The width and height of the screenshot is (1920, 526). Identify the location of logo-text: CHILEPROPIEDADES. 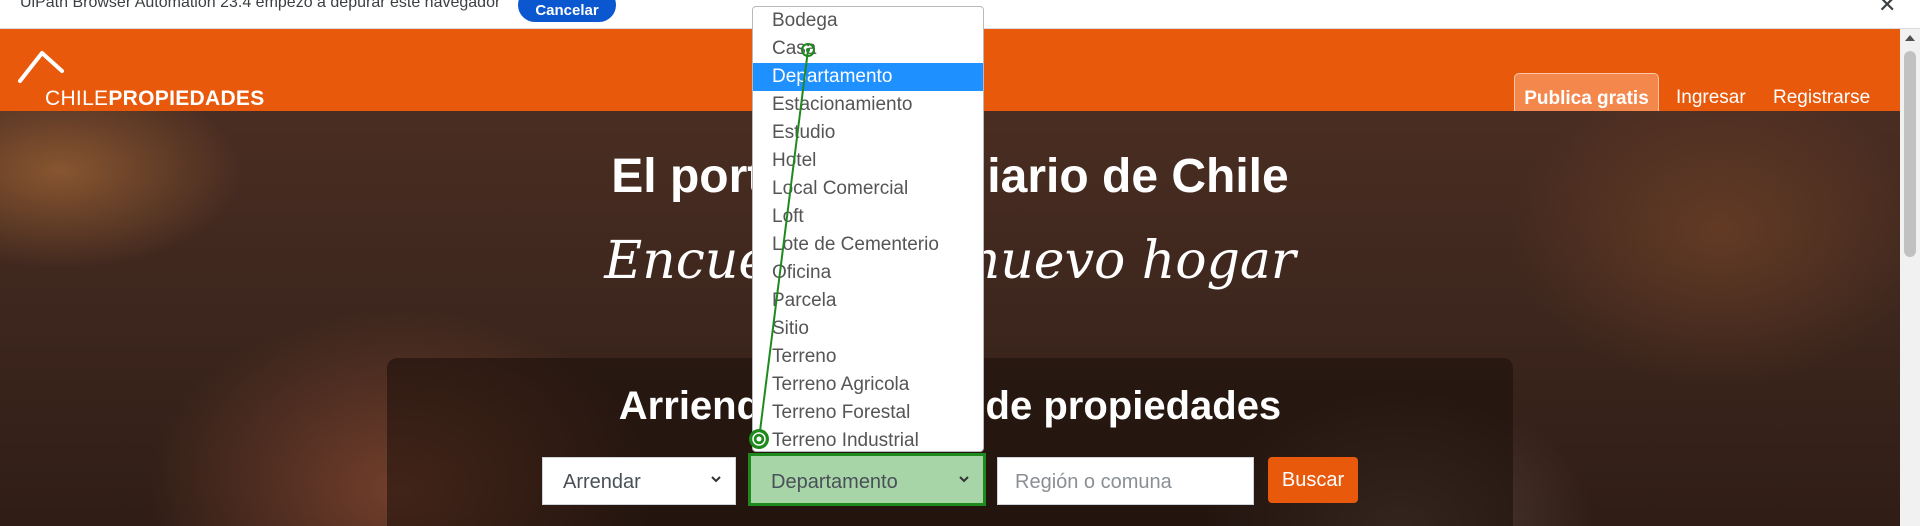
(155, 99).